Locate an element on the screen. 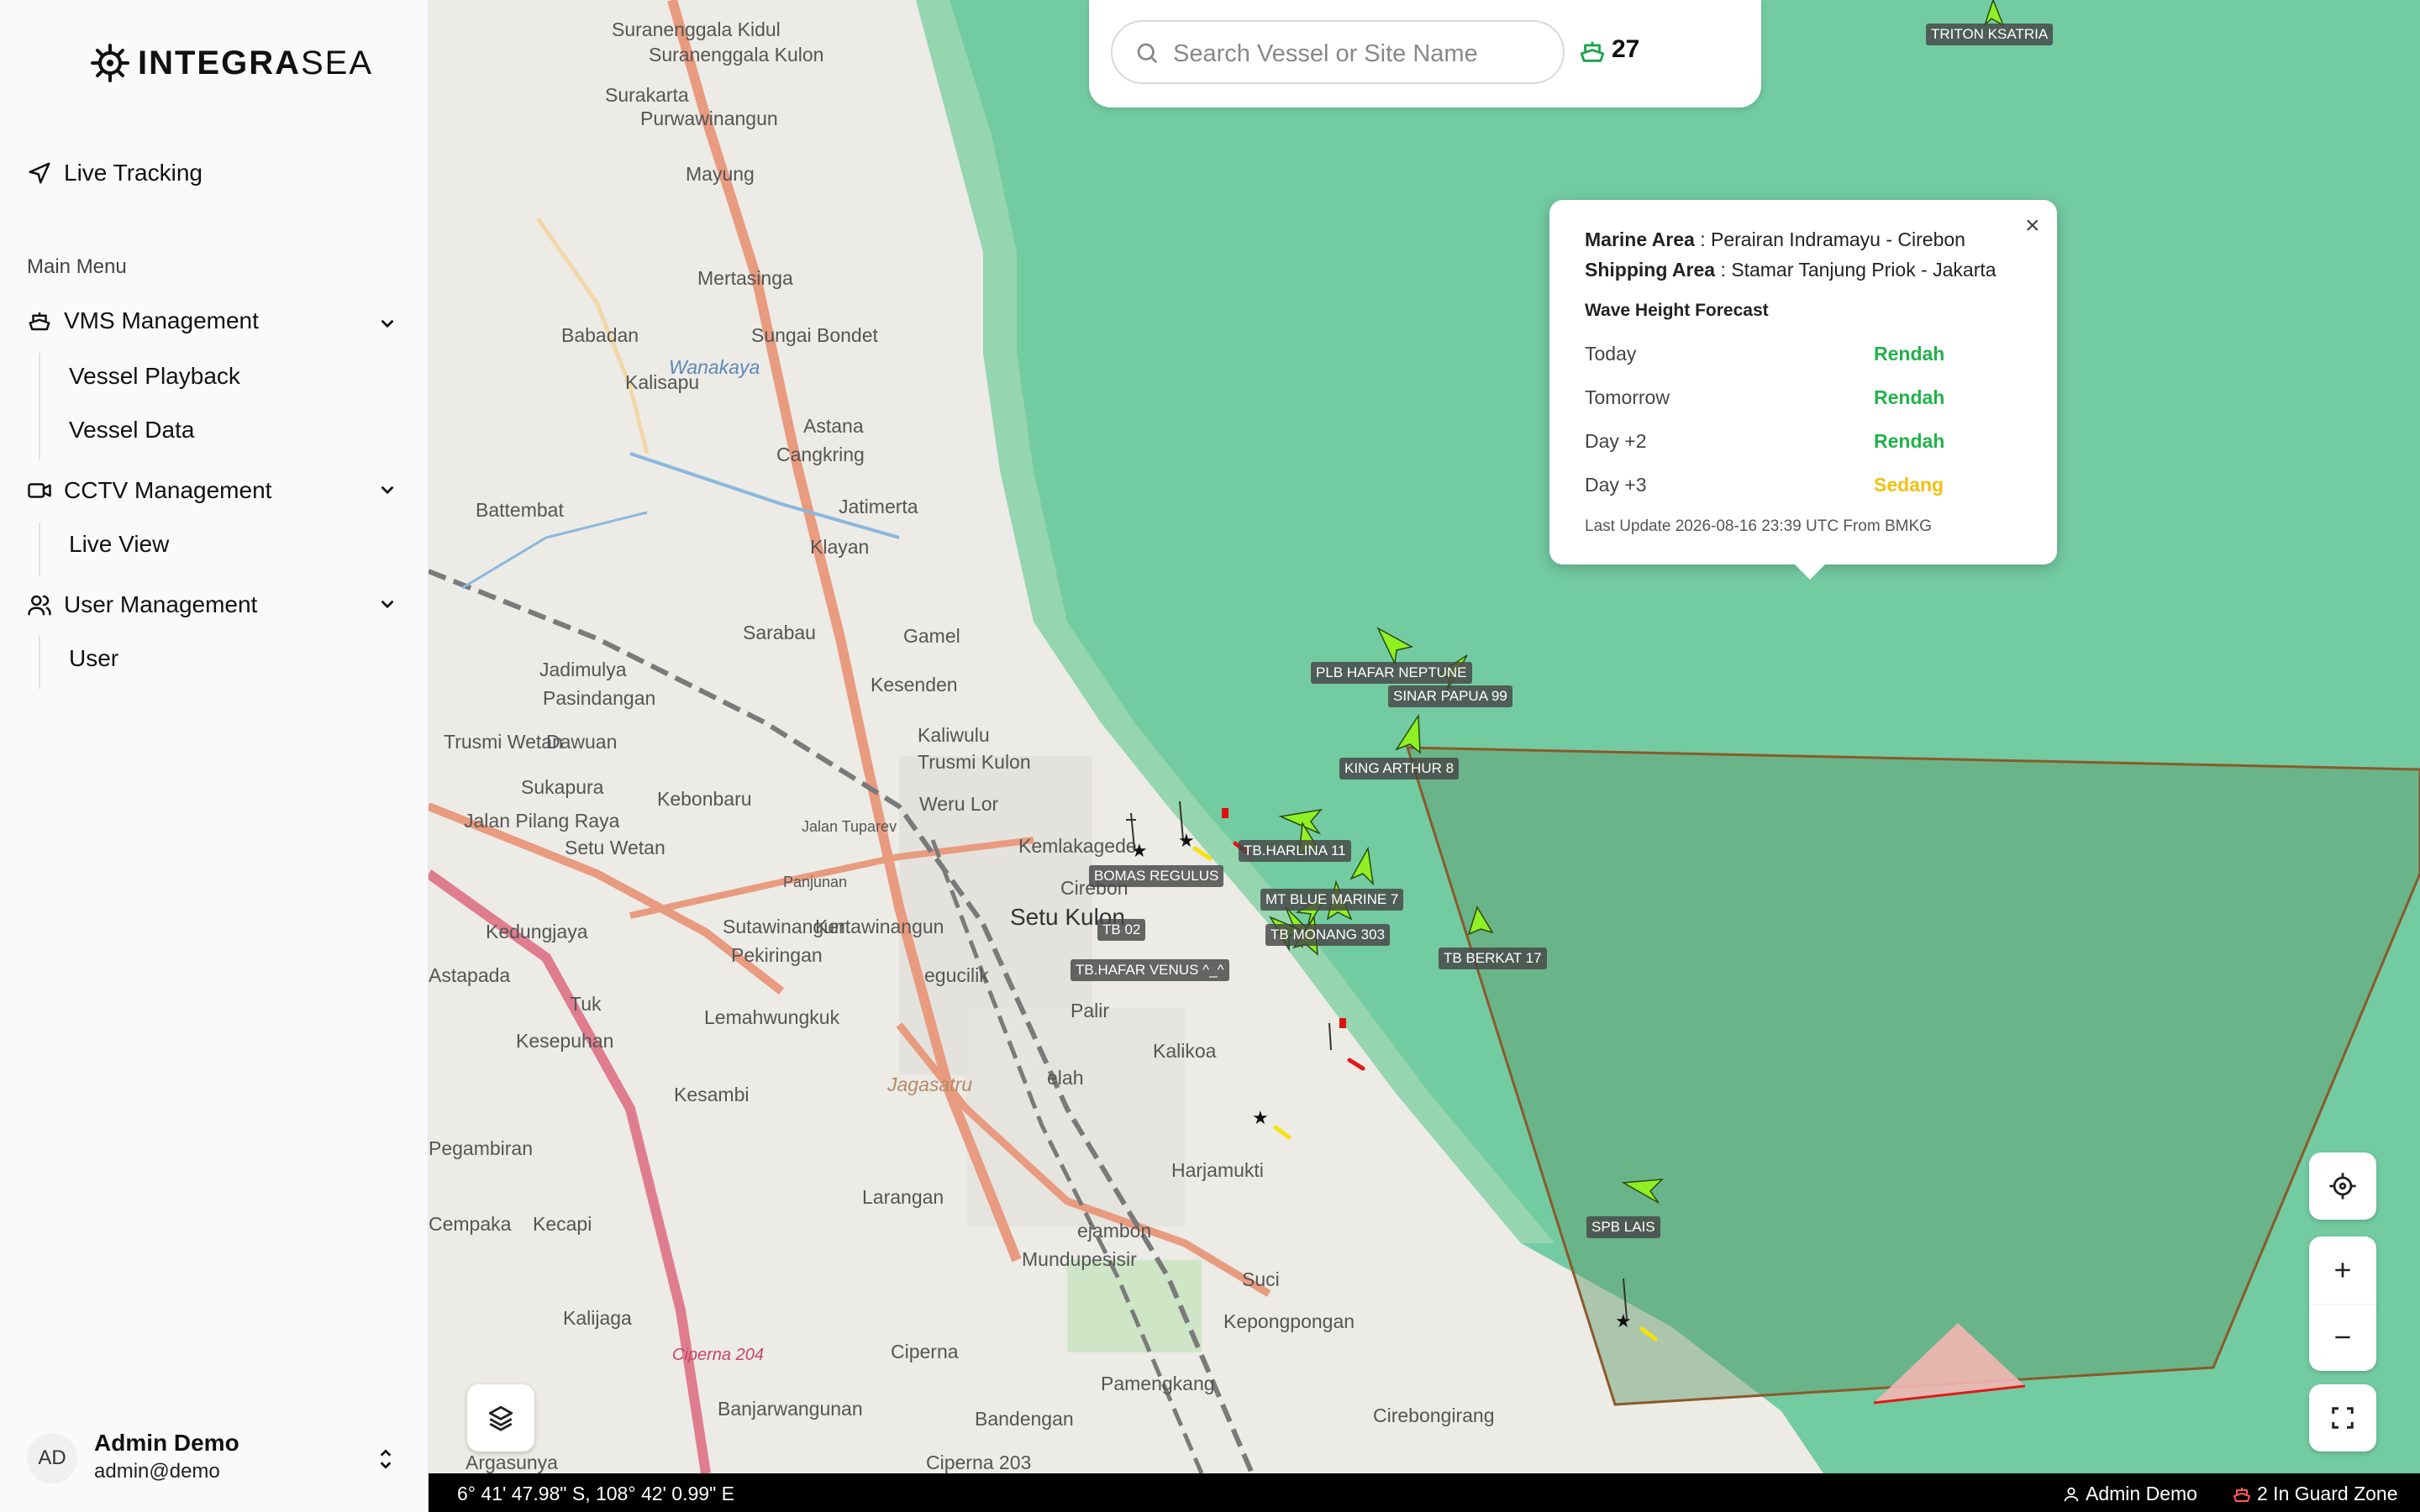 The height and width of the screenshot is (1512, 2420). guard-zone-count: 2 In Guard Zone is located at coordinates (2328, 1493).